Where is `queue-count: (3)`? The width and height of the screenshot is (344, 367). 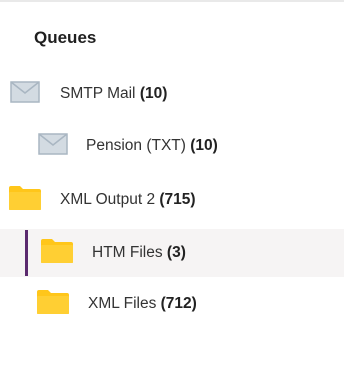
queue-count: (3) is located at coordinates (176, 252).